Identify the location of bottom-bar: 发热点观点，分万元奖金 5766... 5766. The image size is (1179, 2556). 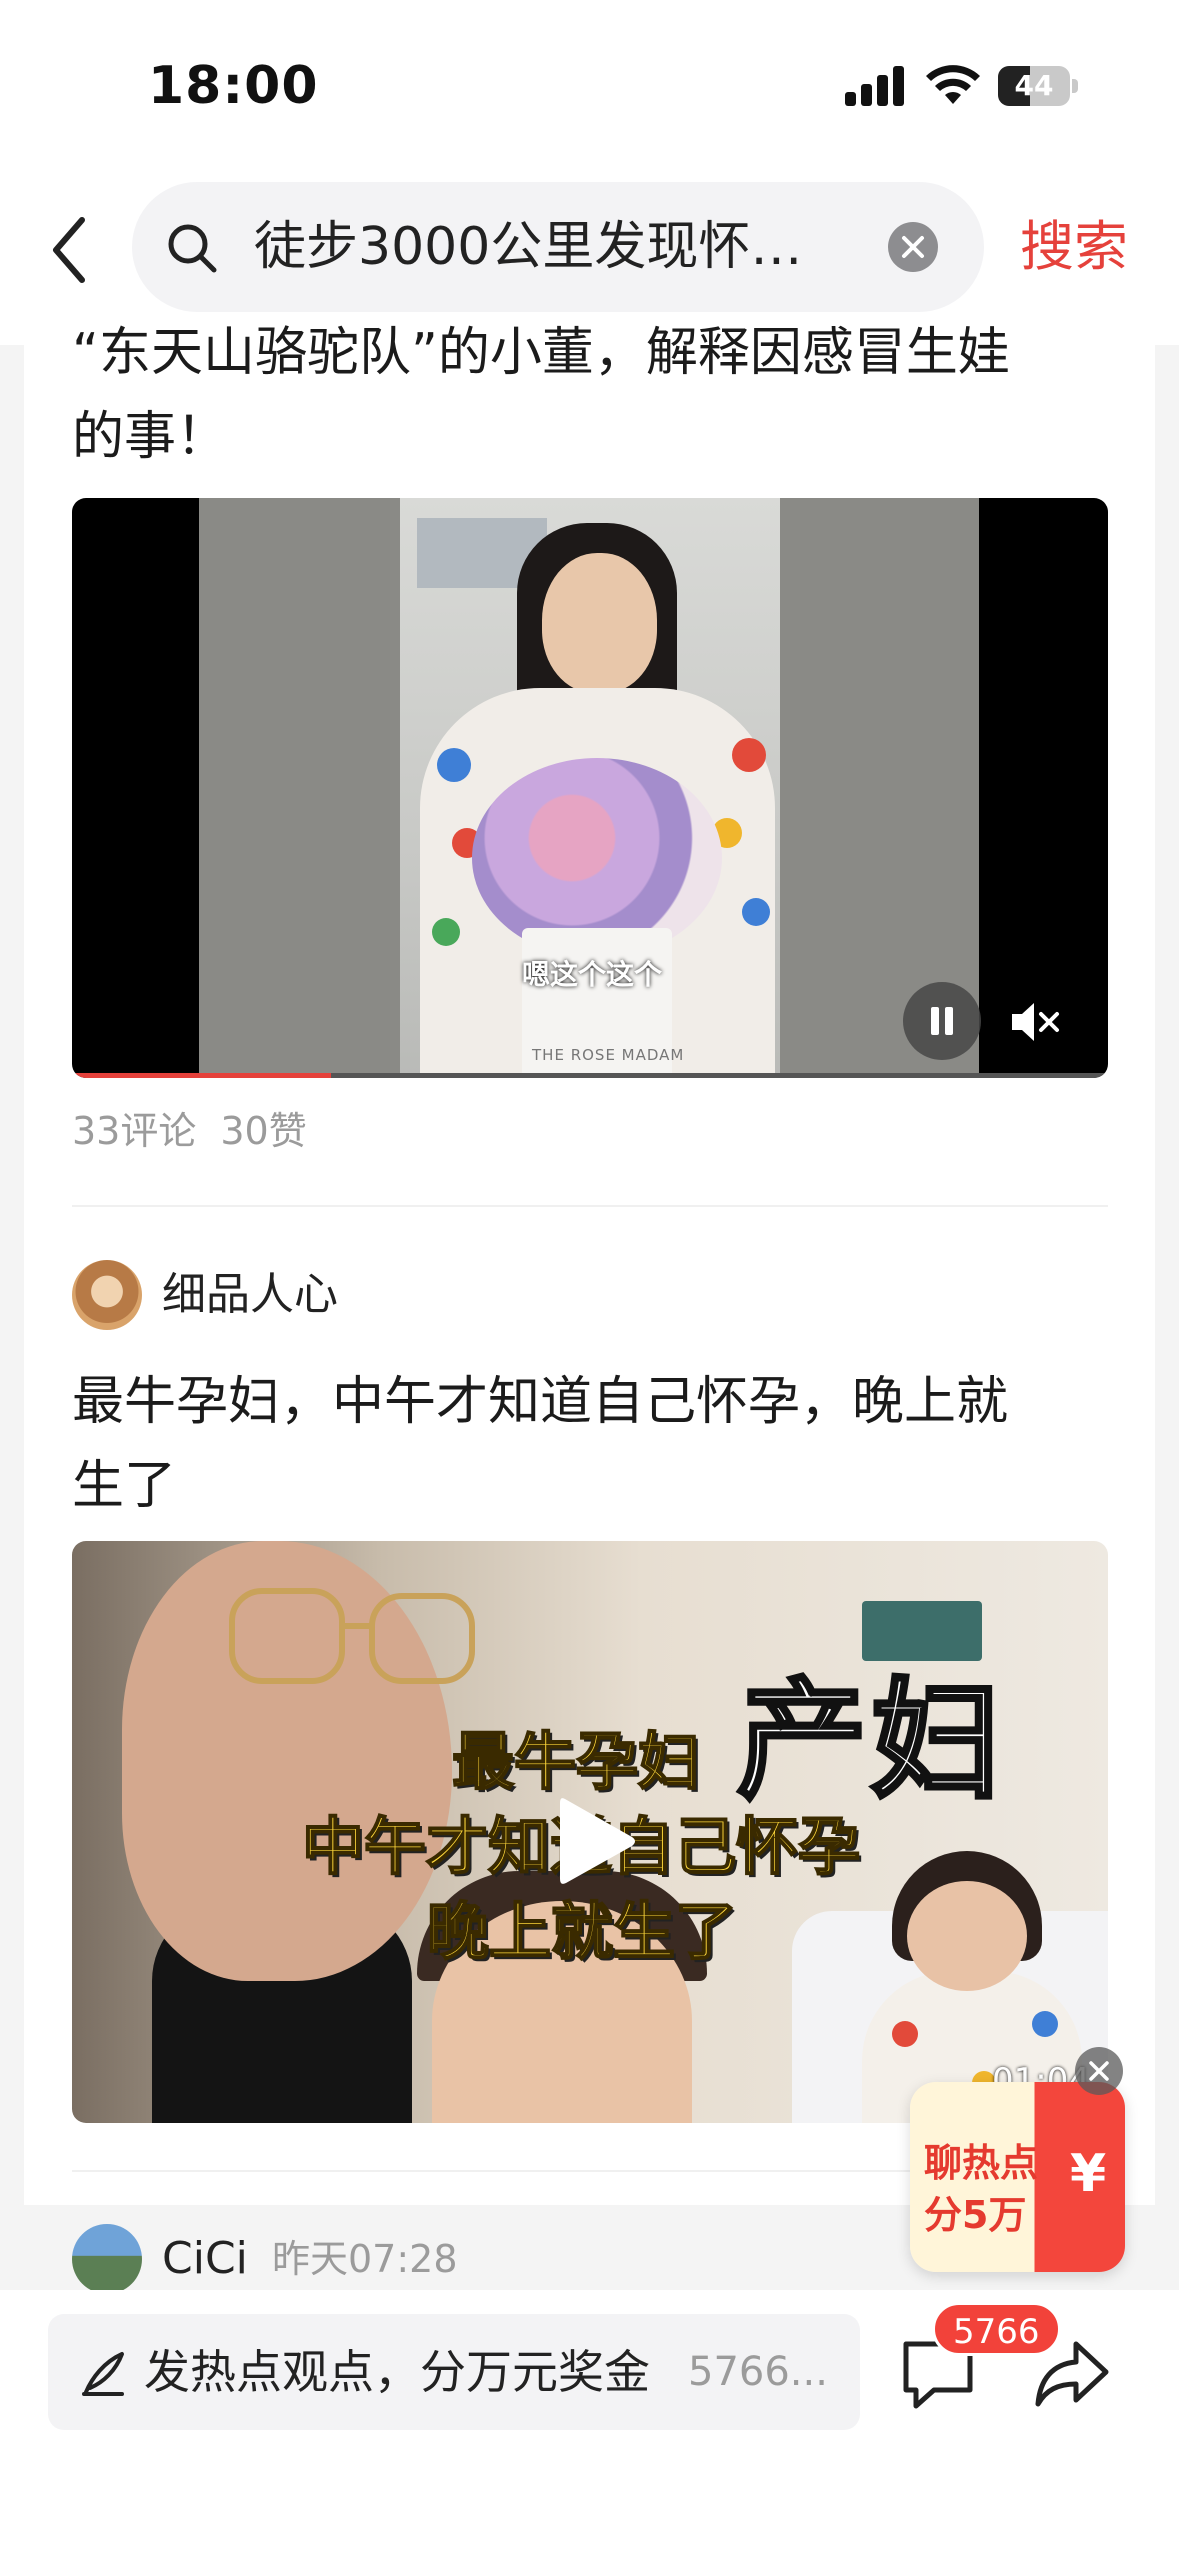
(589, 2423).